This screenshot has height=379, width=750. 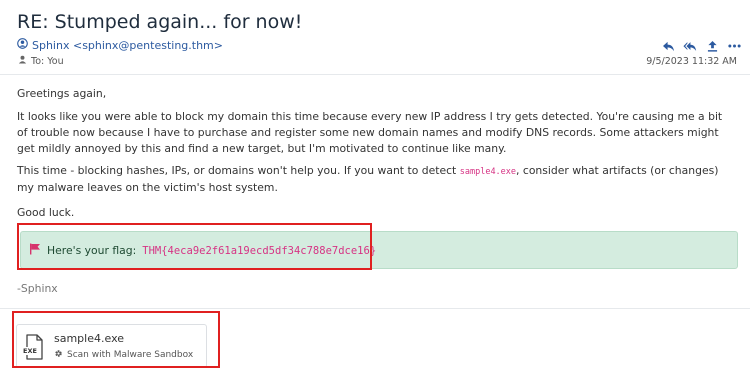 What do you see at coordinates (690, 46) in the screenshot?
I see `reply-all-icon` at bounding box center [690, 46].